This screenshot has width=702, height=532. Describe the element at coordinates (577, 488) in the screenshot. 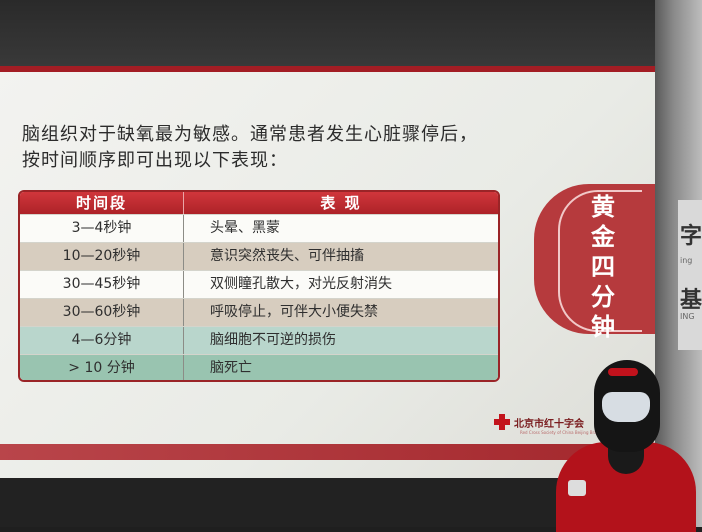

I see `vest-badge` at that location.